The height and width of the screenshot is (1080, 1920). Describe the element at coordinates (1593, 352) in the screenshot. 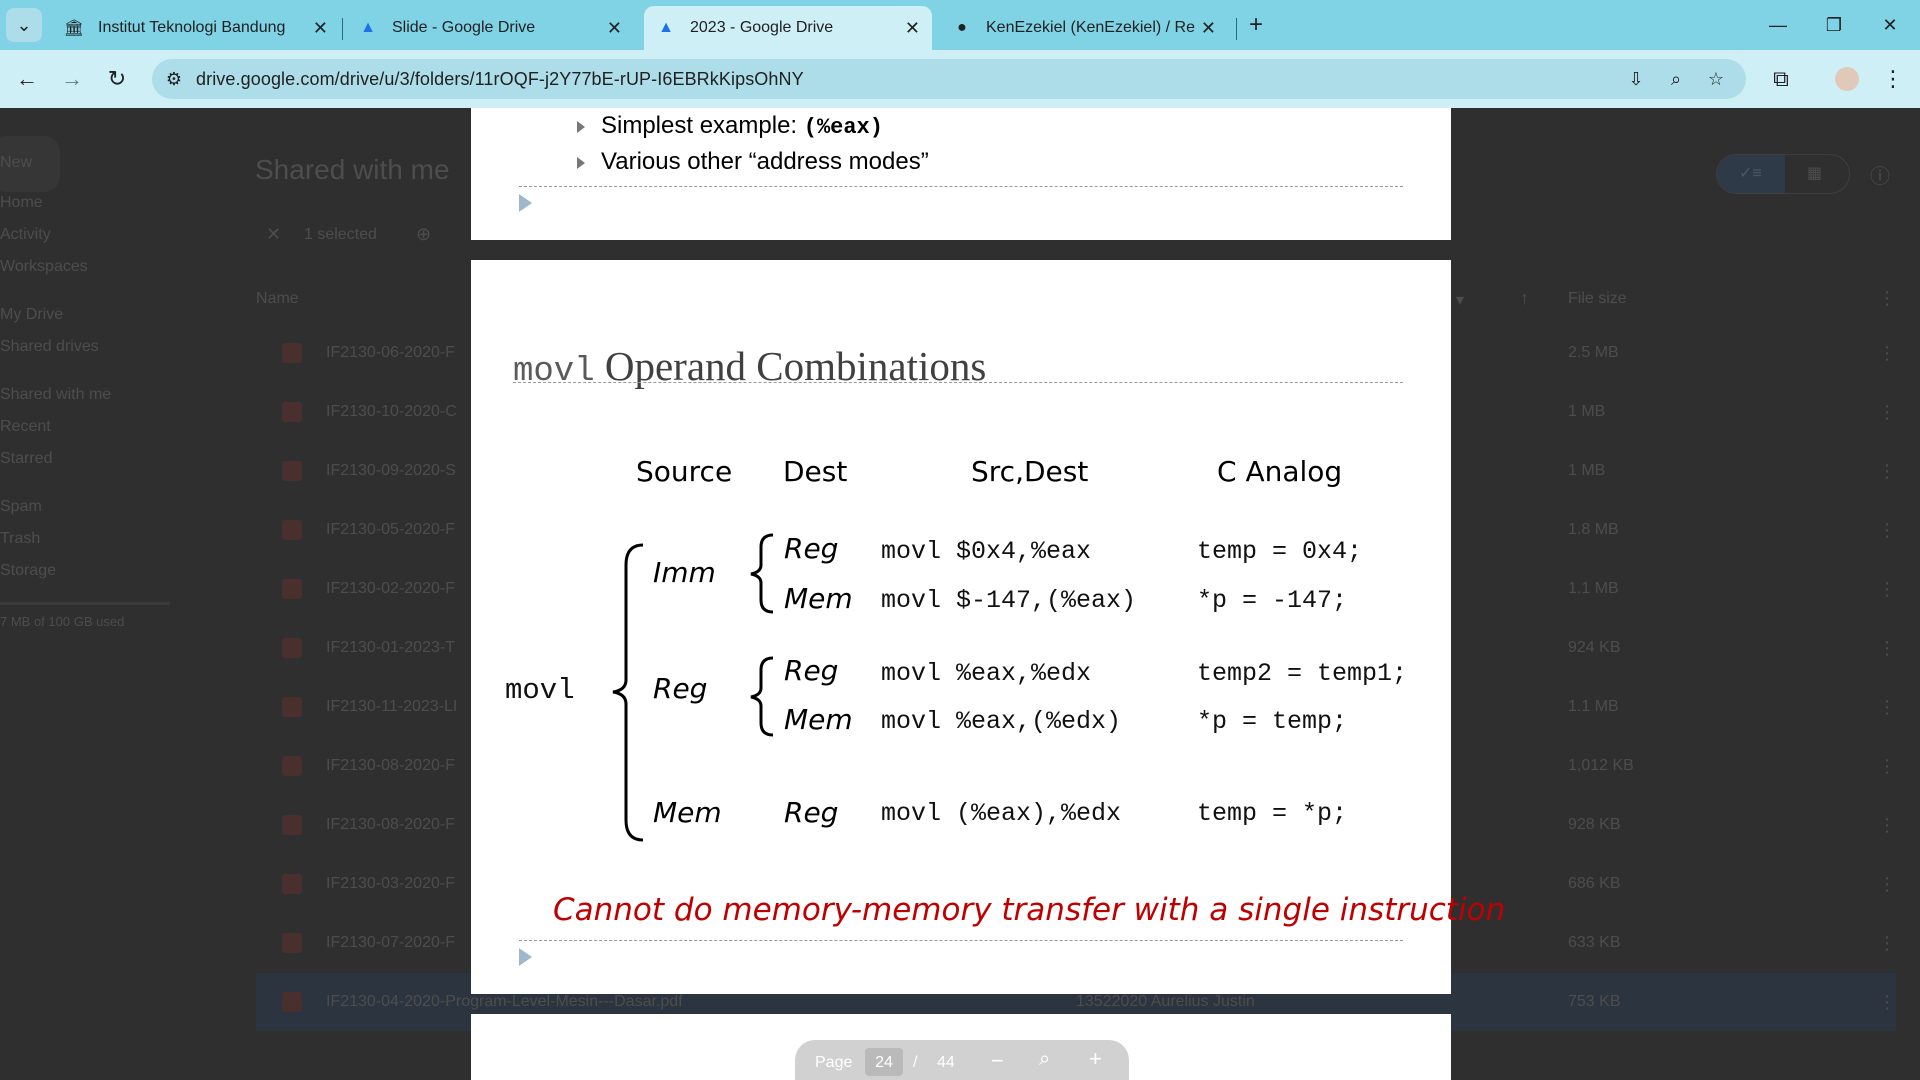

I see `file-size: 2.5 MB` at that location.